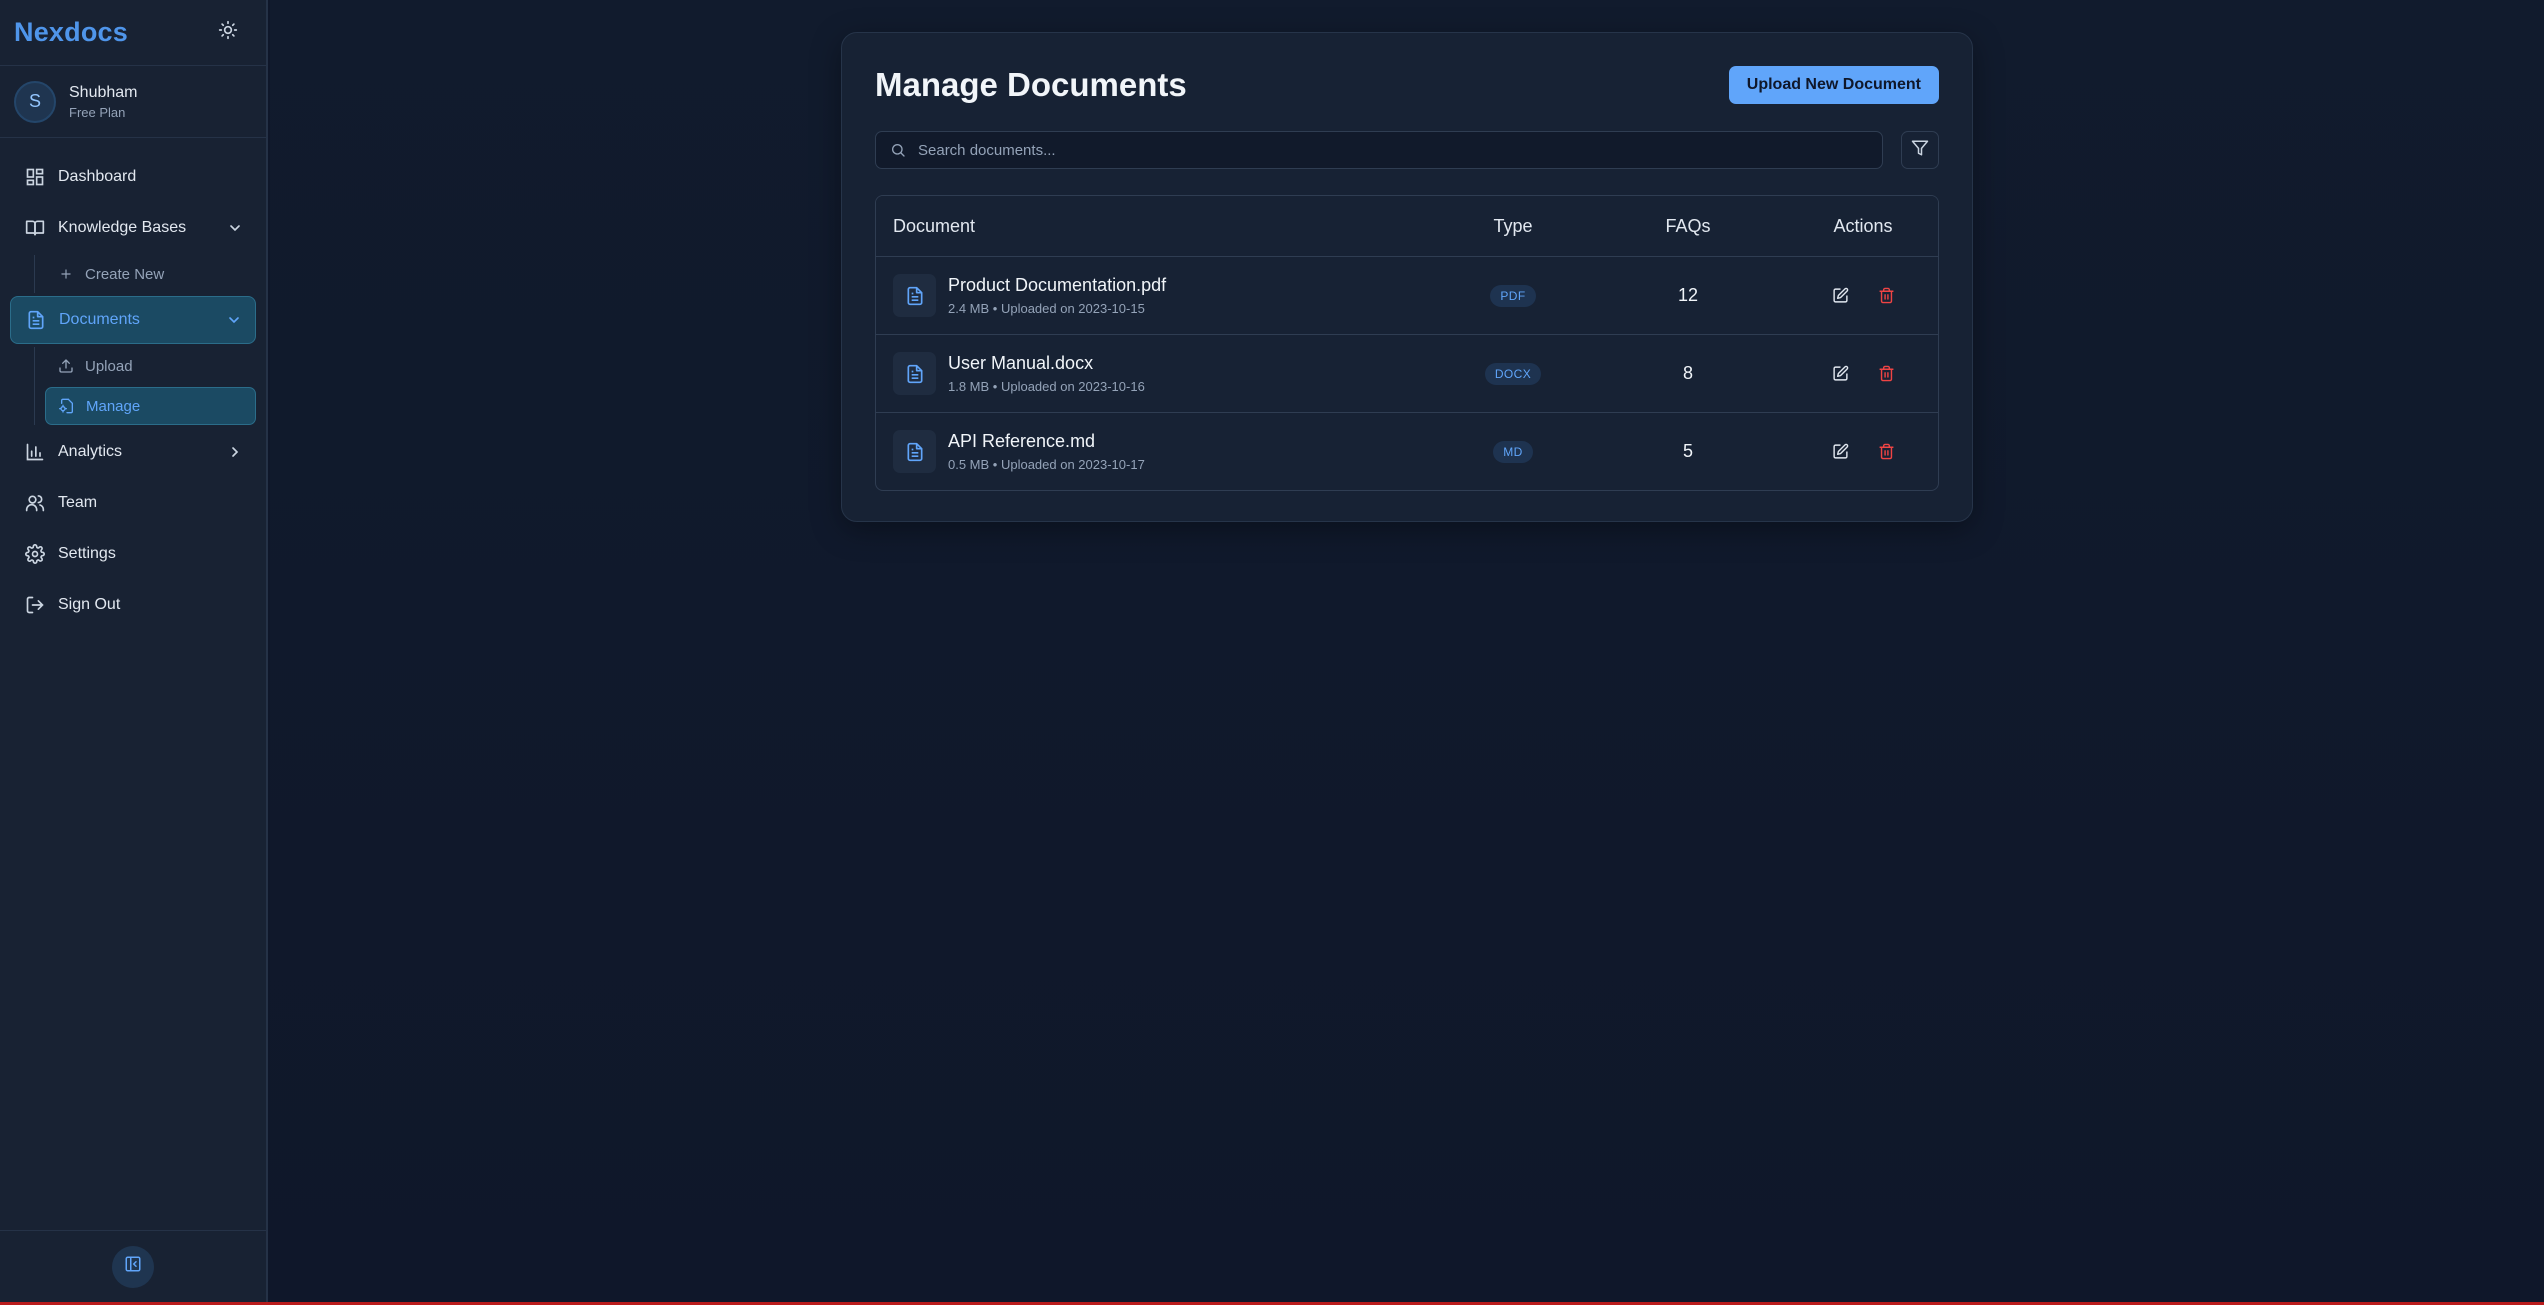 The height and width of the screenshot is (1305, 2544). I want to click on sidebar-item-create-new: Create New, so click(150, 274).